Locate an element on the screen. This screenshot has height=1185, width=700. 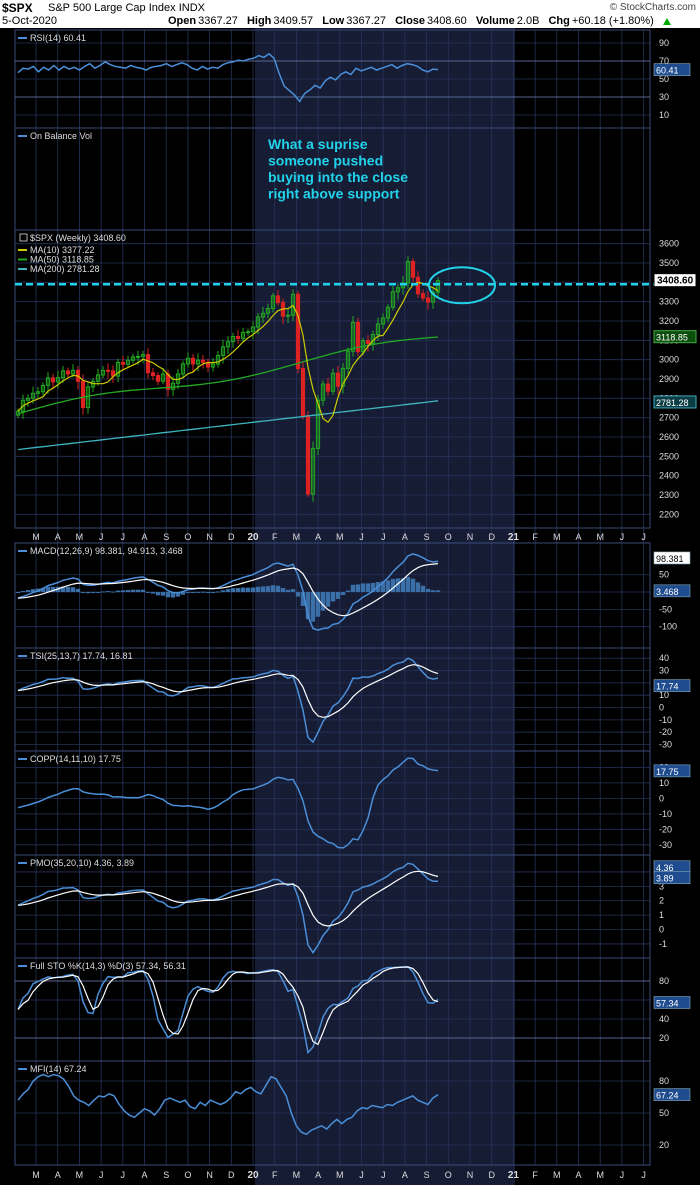
panel-legend: TSI(25,13,7) 17.74, 16.81 is located at coordinates (81, 656).